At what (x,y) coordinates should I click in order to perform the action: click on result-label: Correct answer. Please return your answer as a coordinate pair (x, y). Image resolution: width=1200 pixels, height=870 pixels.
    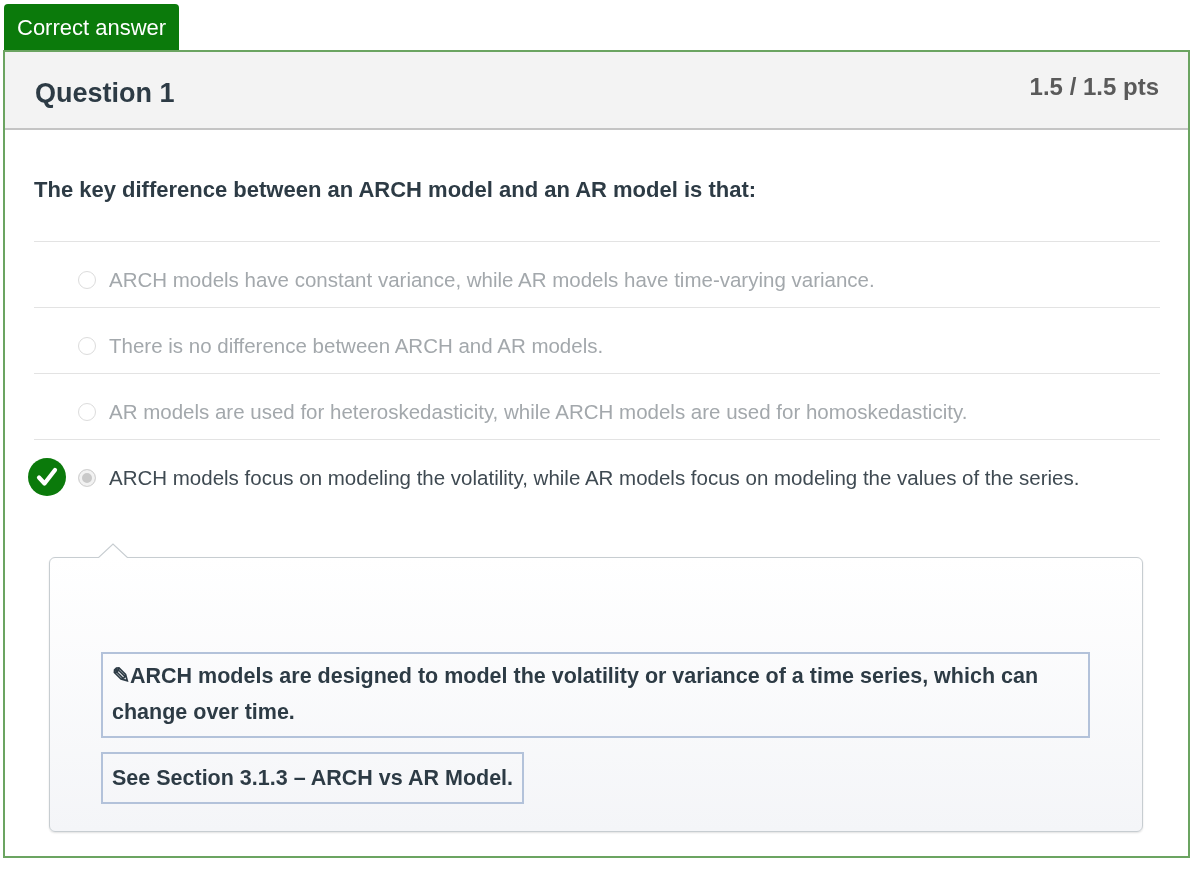
    Looking at the image, I should click on (92, 27).